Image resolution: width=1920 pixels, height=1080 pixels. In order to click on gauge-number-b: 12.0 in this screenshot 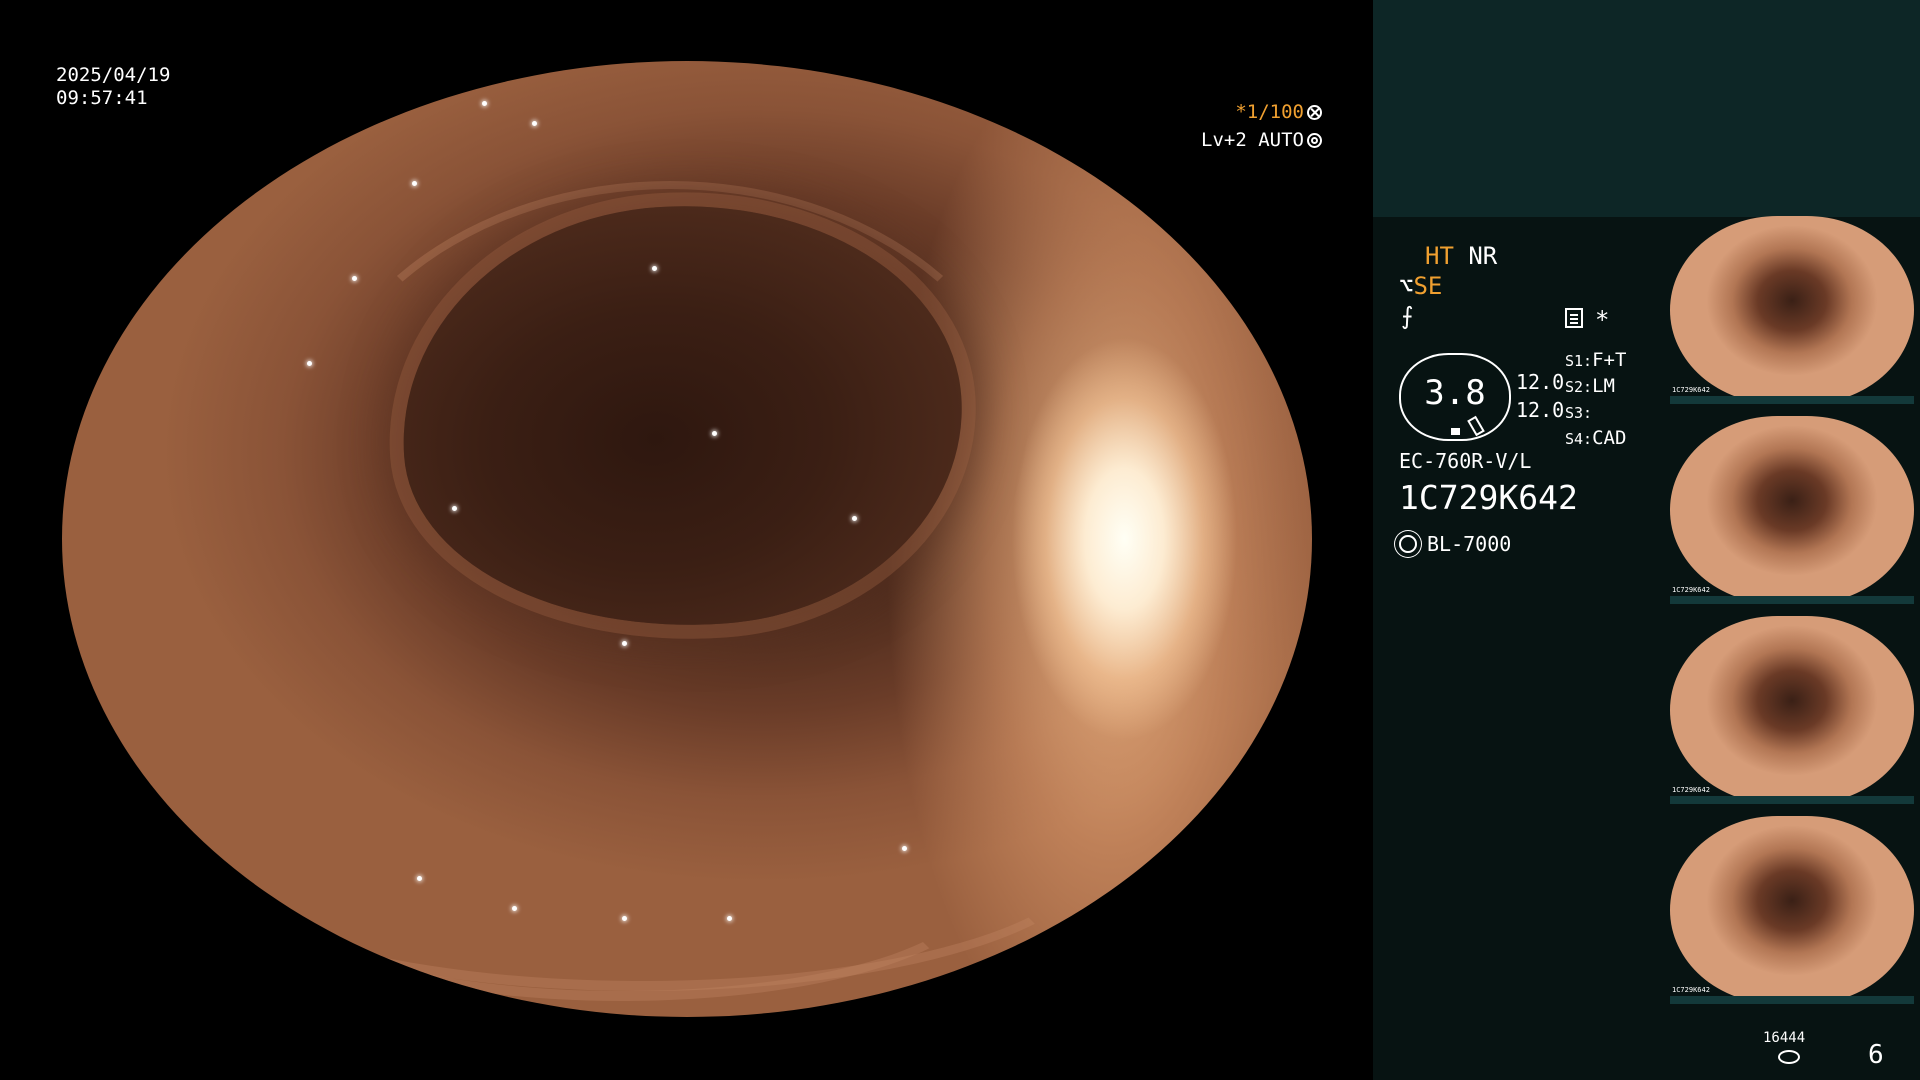, I will do `click(1540, 410)`.